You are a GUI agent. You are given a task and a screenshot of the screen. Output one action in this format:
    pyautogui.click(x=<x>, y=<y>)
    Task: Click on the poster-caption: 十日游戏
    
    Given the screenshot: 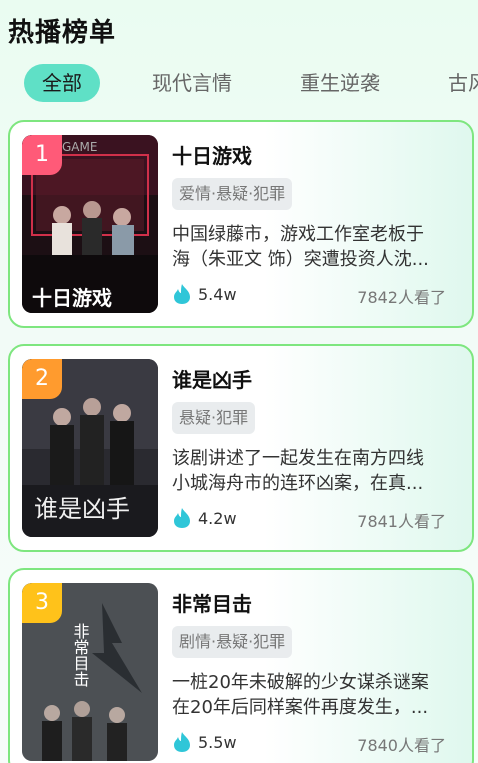 What is the action you would take?
    pyautogui.click(x=72, y=298)
    